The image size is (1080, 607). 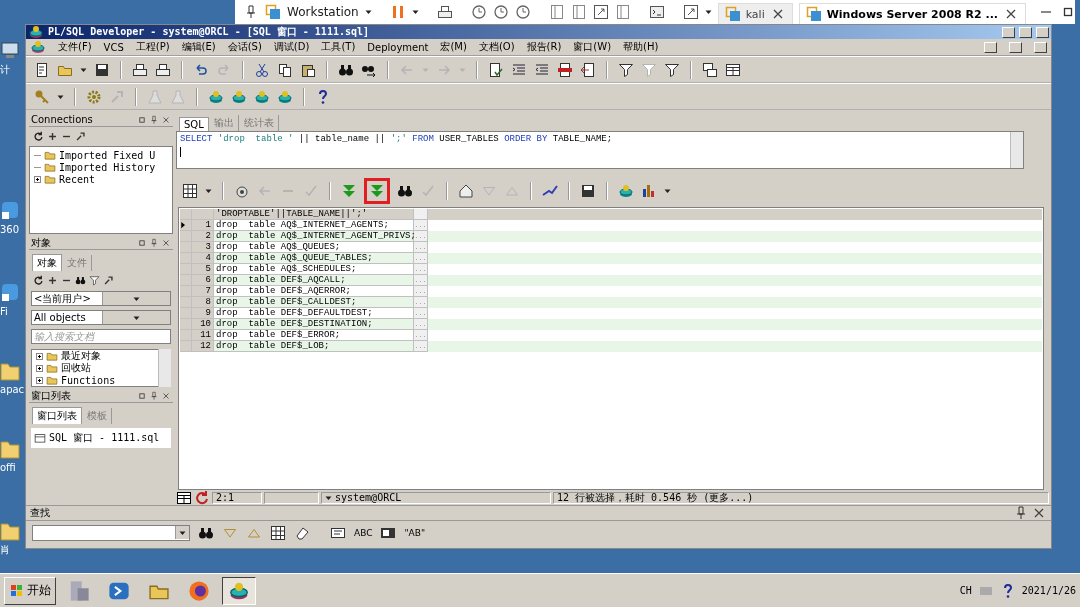 What do you see at coordinates (453, 47) in the screenshot?
I see `menu-item: 宏(M)` at bounding box center [453, 47].